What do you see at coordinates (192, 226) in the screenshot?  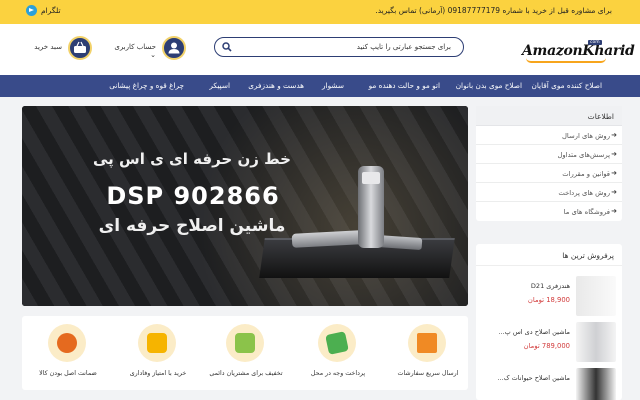 I see `banner-subheading: ماشین اصلاح حرفه ای` at bounding box center [192, 226].